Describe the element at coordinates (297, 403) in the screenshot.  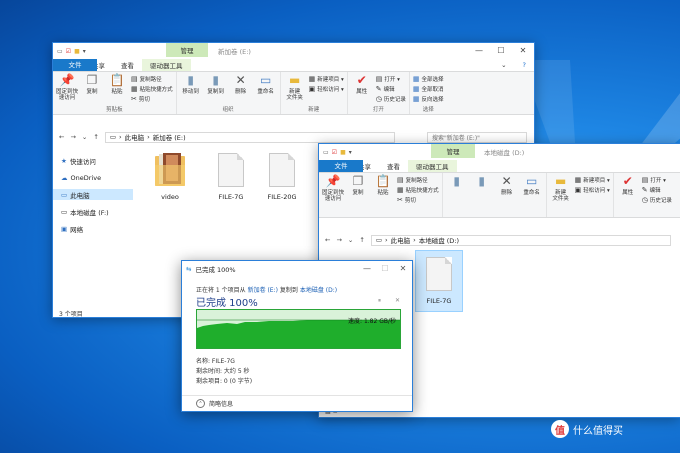
I see `fewer-details-toggle: ⌃ 简略信息` at that location.